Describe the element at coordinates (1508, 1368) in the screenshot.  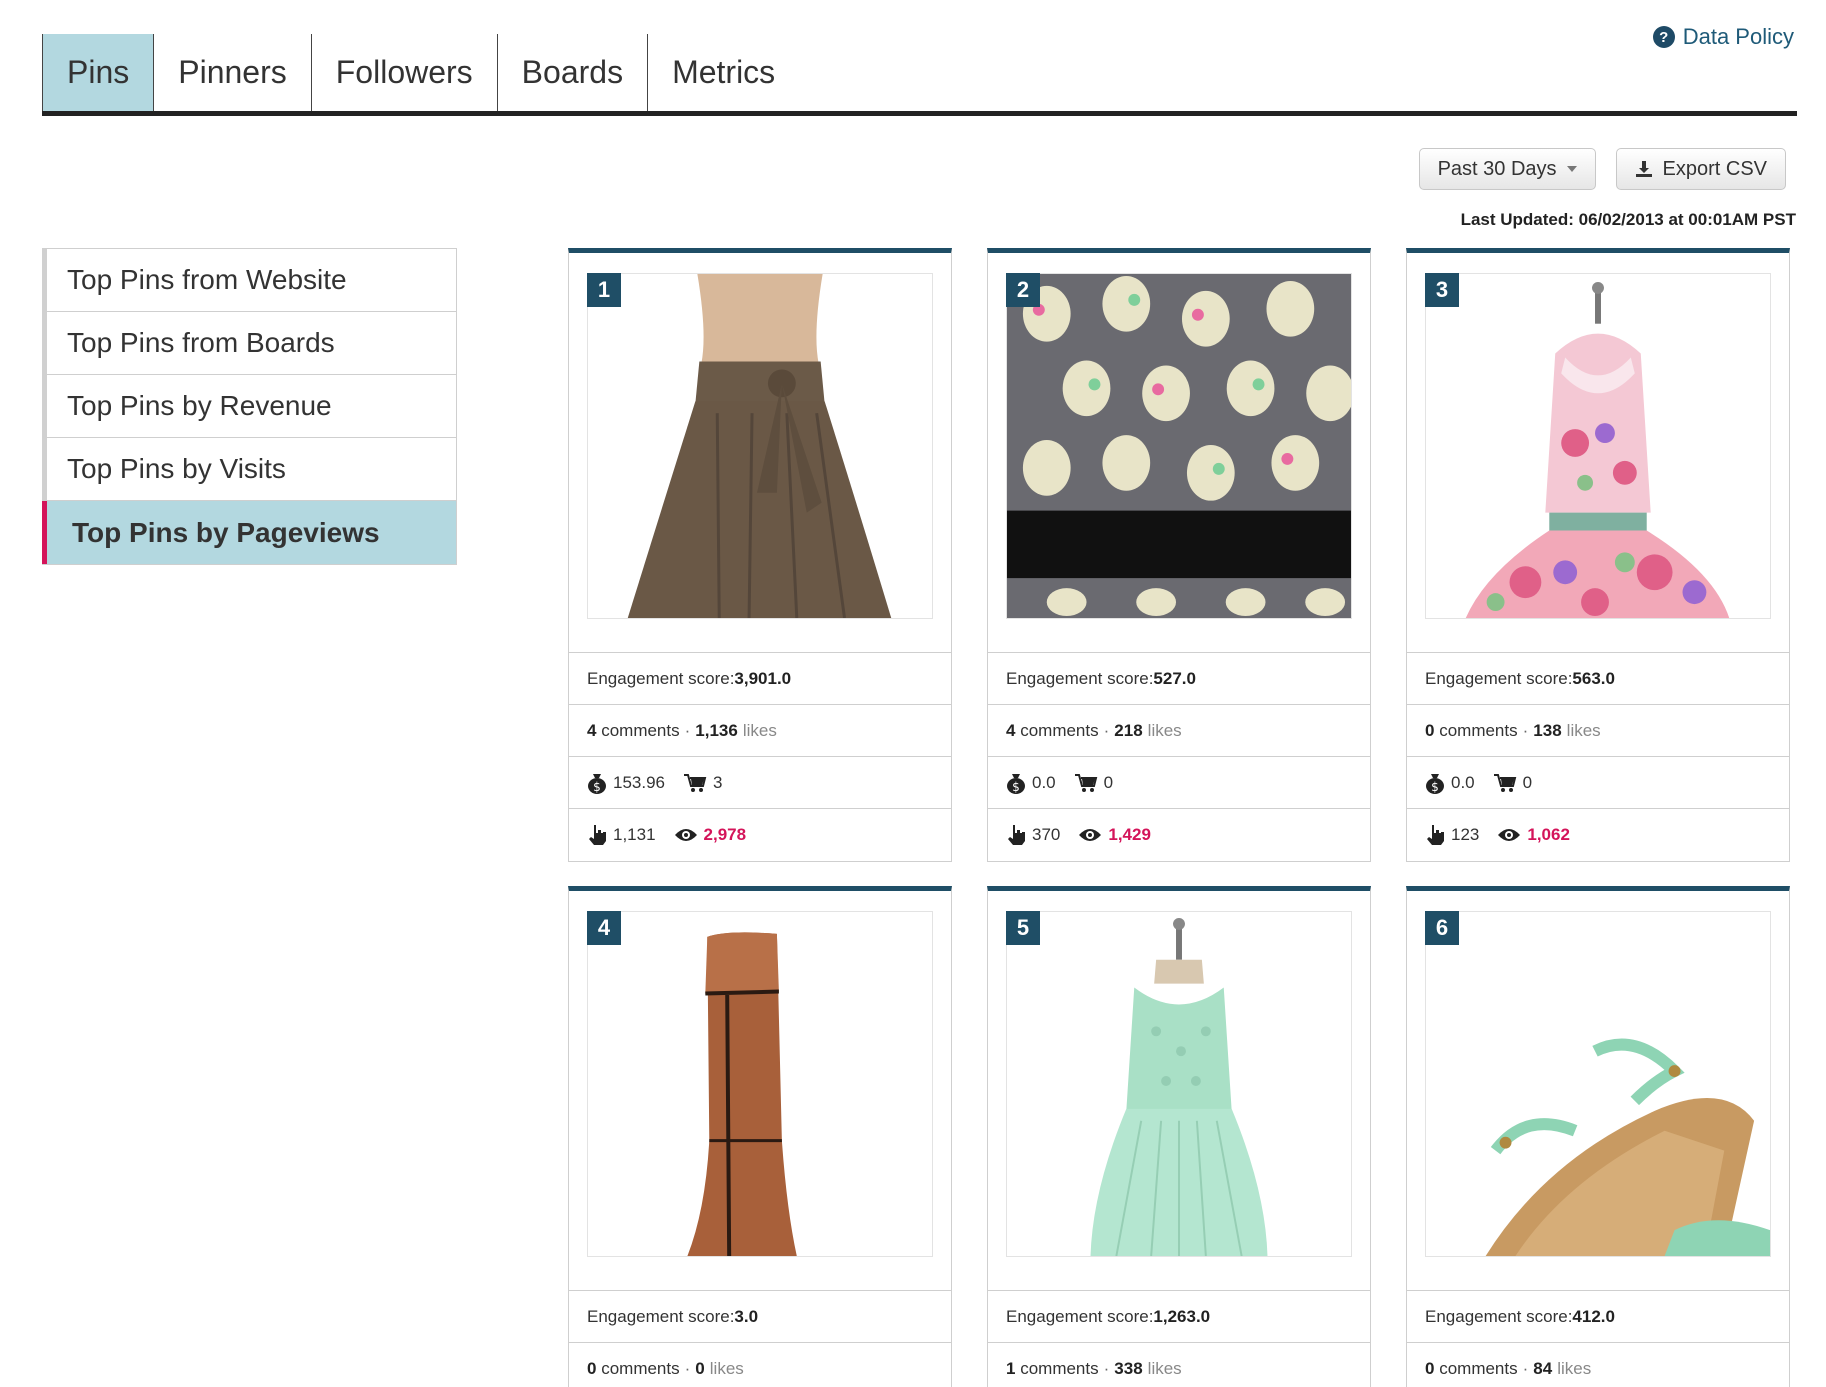
I see `social-row: 0 comments · 84 likes` at that location.